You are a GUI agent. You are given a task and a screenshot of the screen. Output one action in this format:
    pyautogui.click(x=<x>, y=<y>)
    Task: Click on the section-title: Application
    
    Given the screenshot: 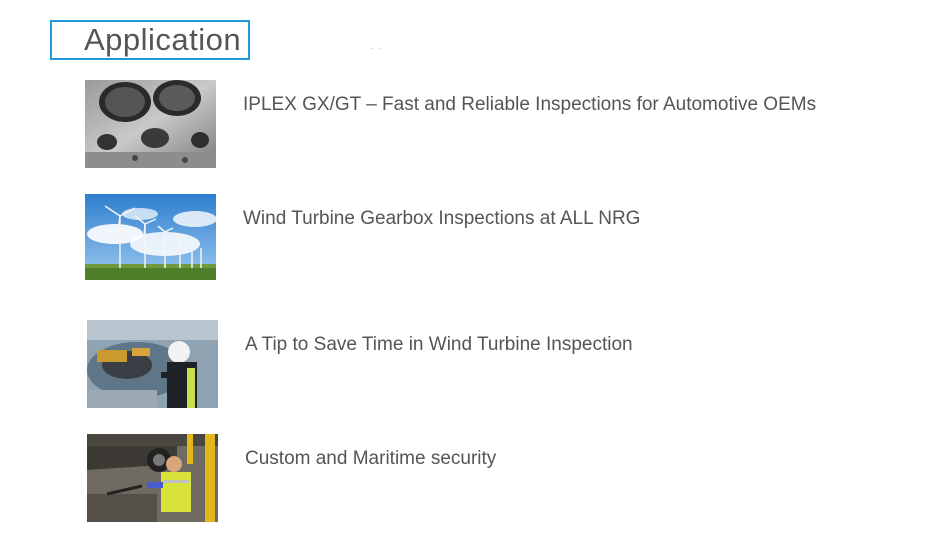 What is the action you would take?
    pyautogui.click(x=150, y=40)
    